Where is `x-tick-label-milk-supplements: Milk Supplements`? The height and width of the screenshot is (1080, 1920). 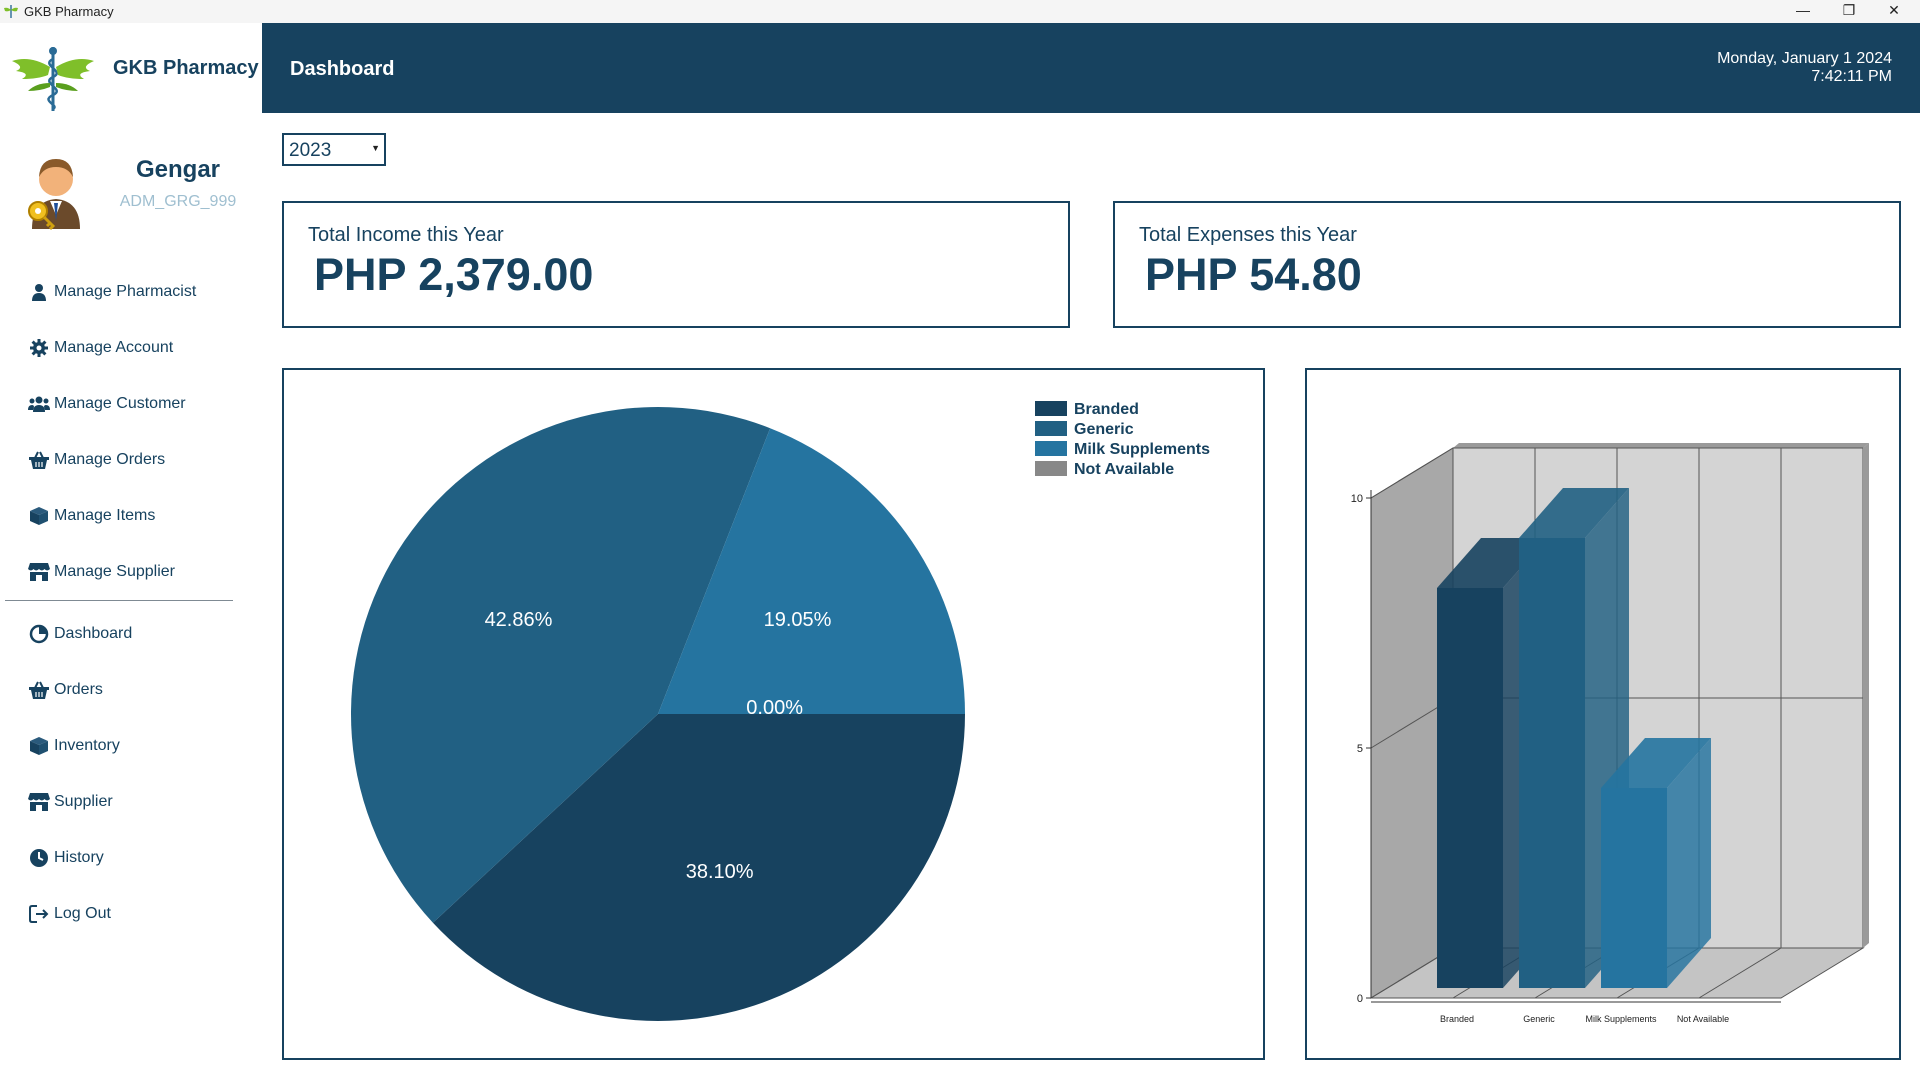 x-tick-label-milk-supplements: Milk Supplements is located at coordinates (1621, 1019).